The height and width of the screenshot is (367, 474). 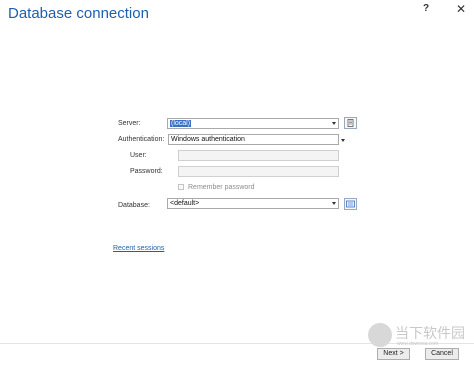 I want to click on database-label: Database:, so click(x=134, y=205).